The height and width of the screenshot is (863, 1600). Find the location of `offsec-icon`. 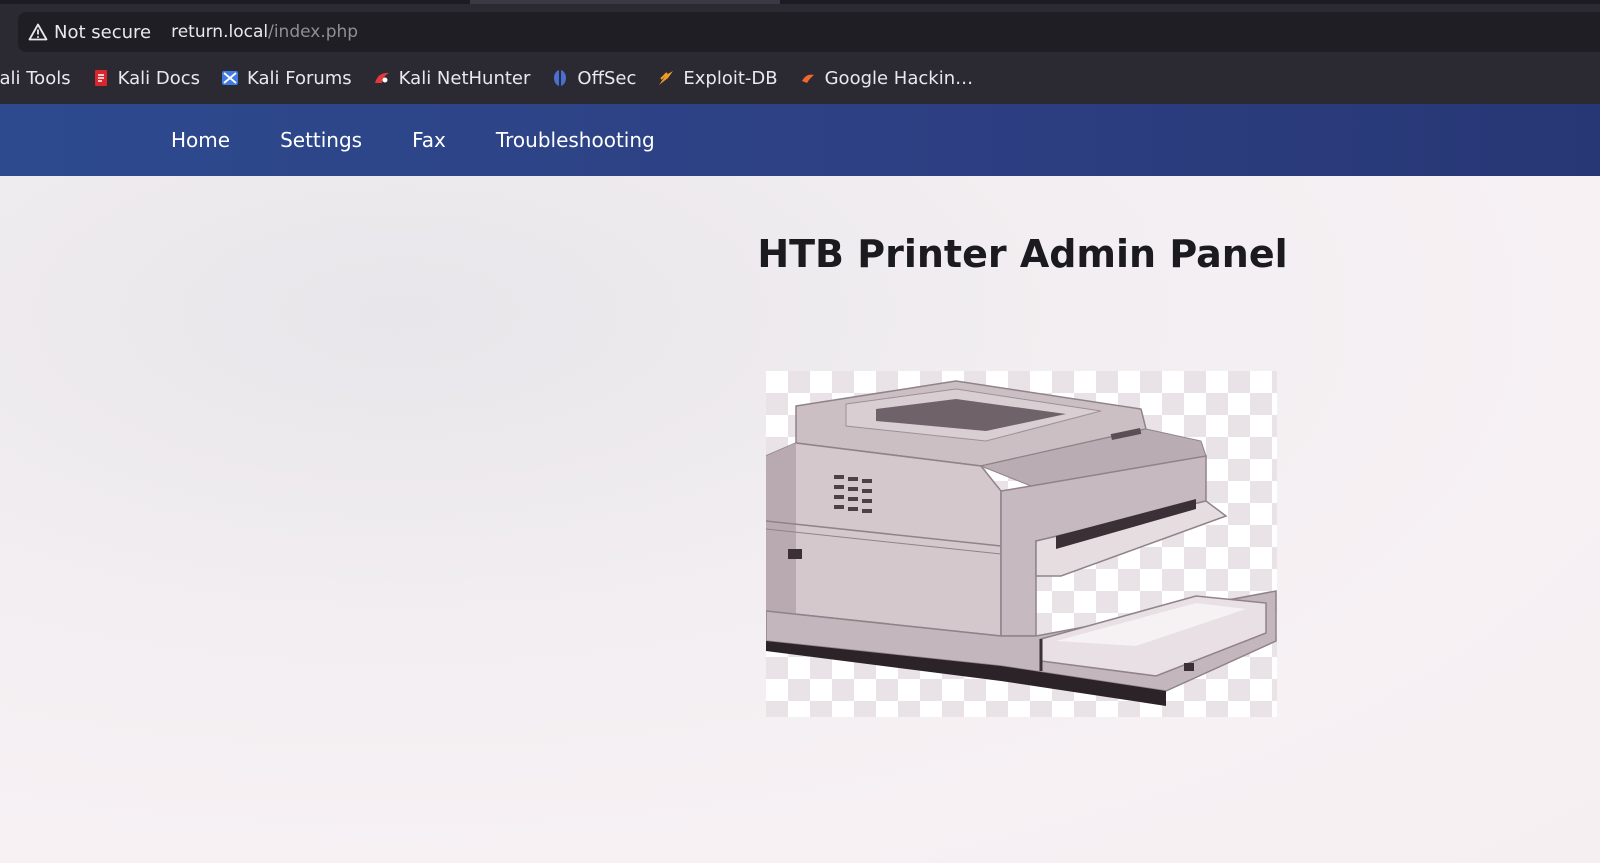

offsec-icon is located at coordinates (560, 78).